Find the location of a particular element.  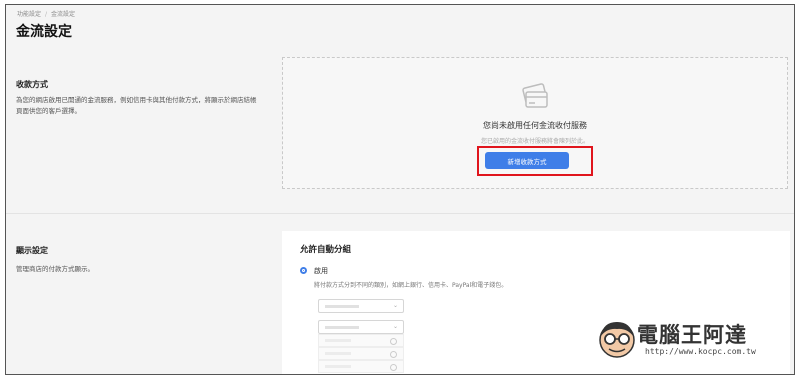

display-section-heading: 顯示設定 is located at coordinates (32, 250).